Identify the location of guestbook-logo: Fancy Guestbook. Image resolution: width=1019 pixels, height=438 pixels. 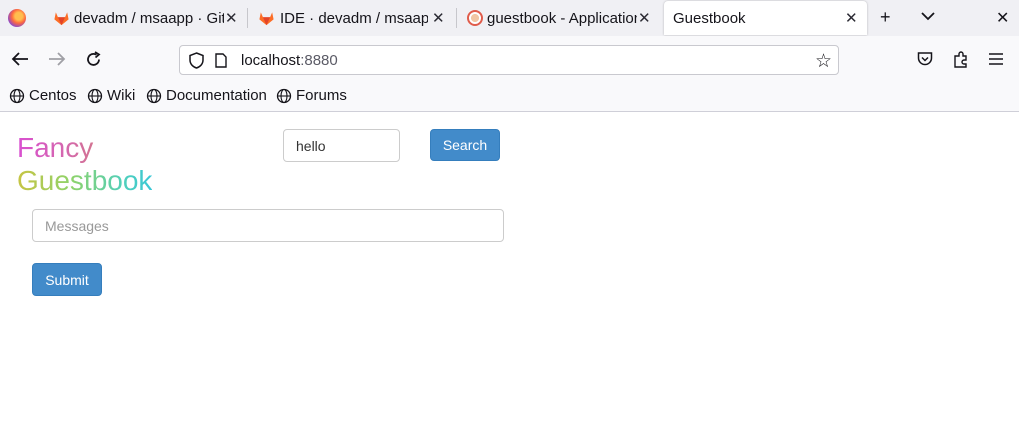
(84, 164).